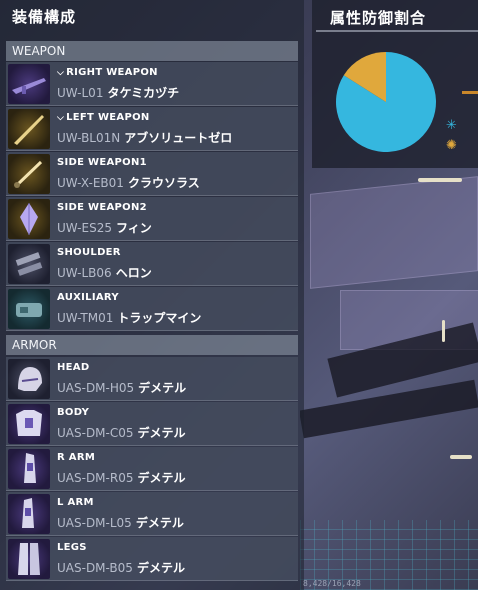 The height and width of the screenshot is (590, 478). What do you see at coordinates (152, 51) in the screenshot?
I see `section-weapon: WEAPON` at bounding box center [152, 51].